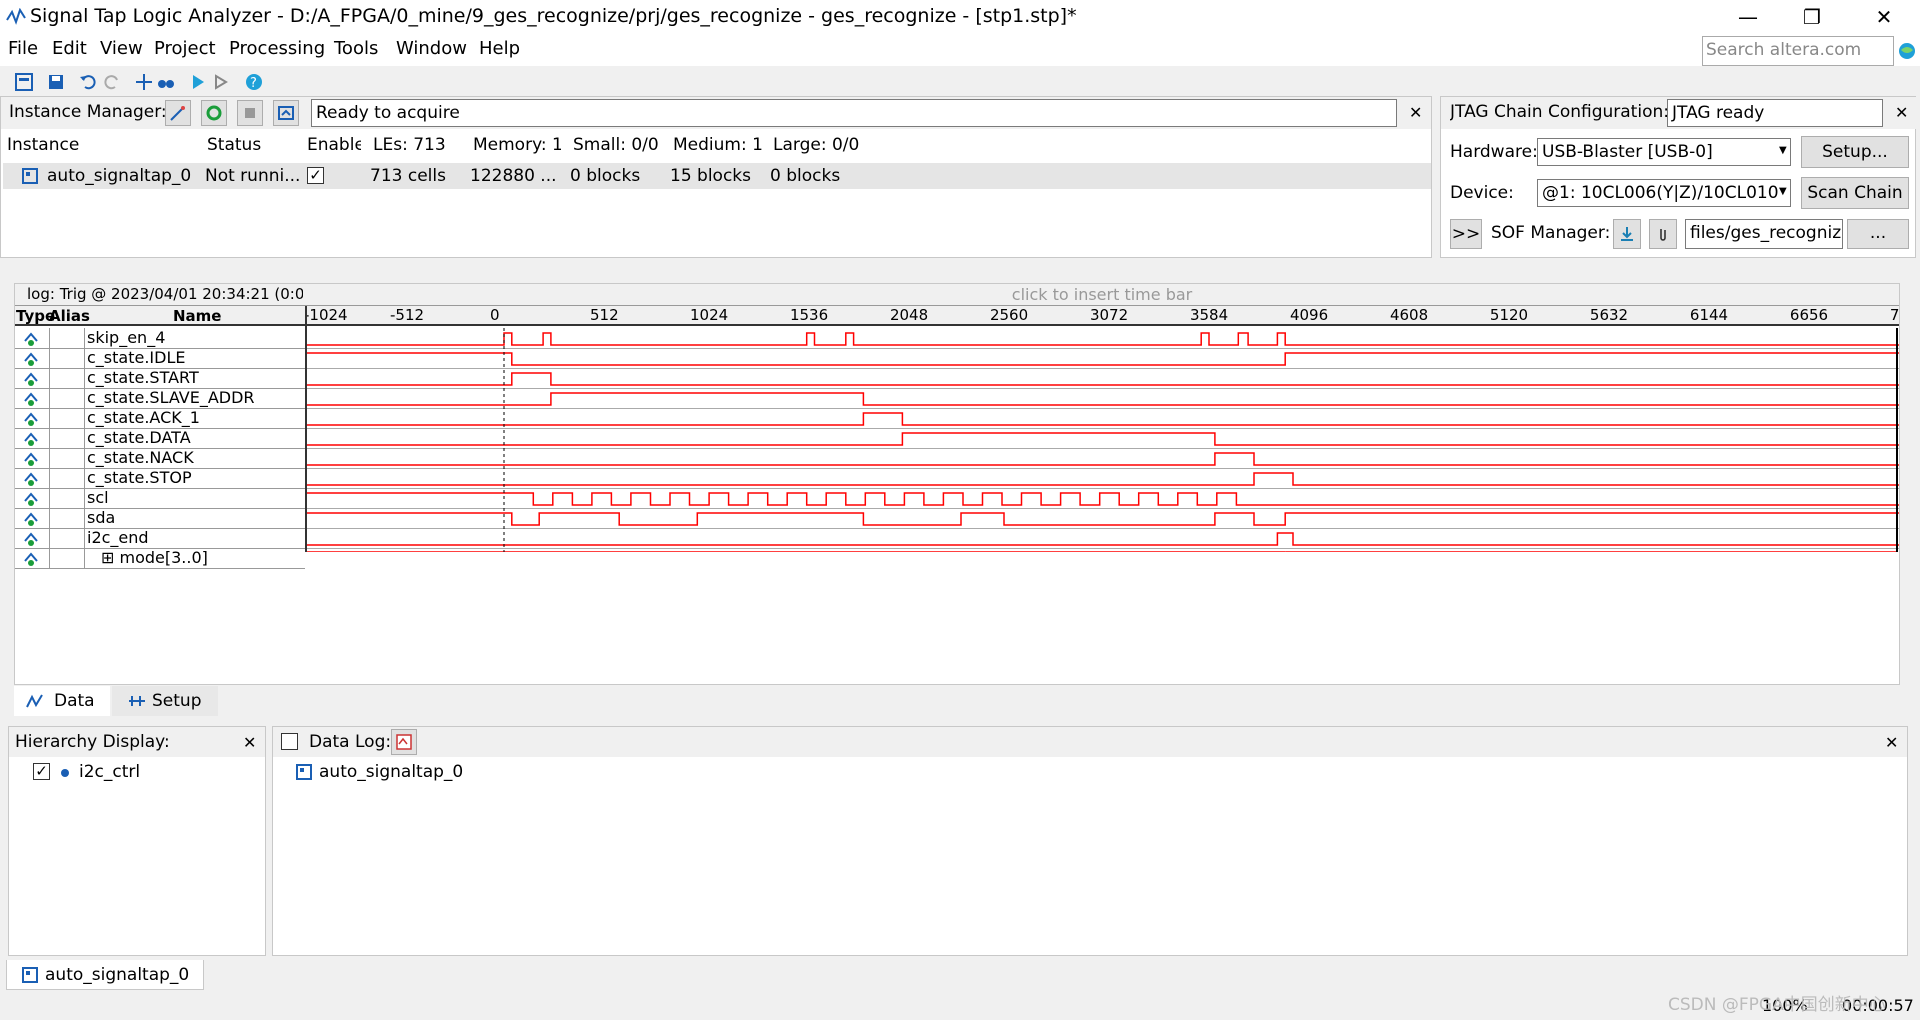  Describe the element at coordinates (1775, 113) in the screenshot. I see `jtag-status: JTAG ready` at that location.